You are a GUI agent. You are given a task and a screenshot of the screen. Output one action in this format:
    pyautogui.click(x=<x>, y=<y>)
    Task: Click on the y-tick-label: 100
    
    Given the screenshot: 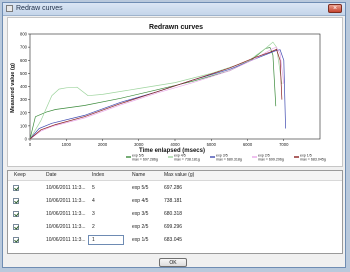 What is the action you would take?
    pyautogui.click(x=24, y=125)
    